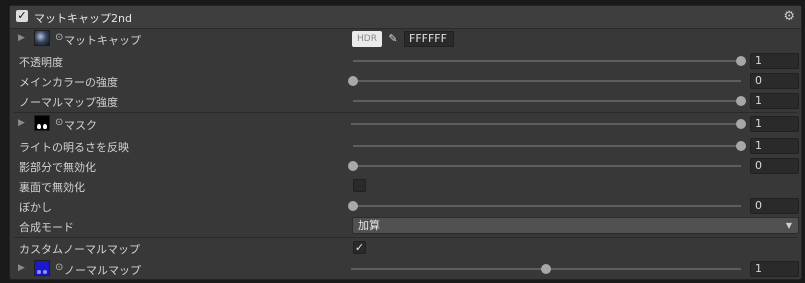 This screenshot has width=805, height=283. Describe the element at coordinates (741, 124) in the screenshot. I see `mask-slider-thumb` at that location.